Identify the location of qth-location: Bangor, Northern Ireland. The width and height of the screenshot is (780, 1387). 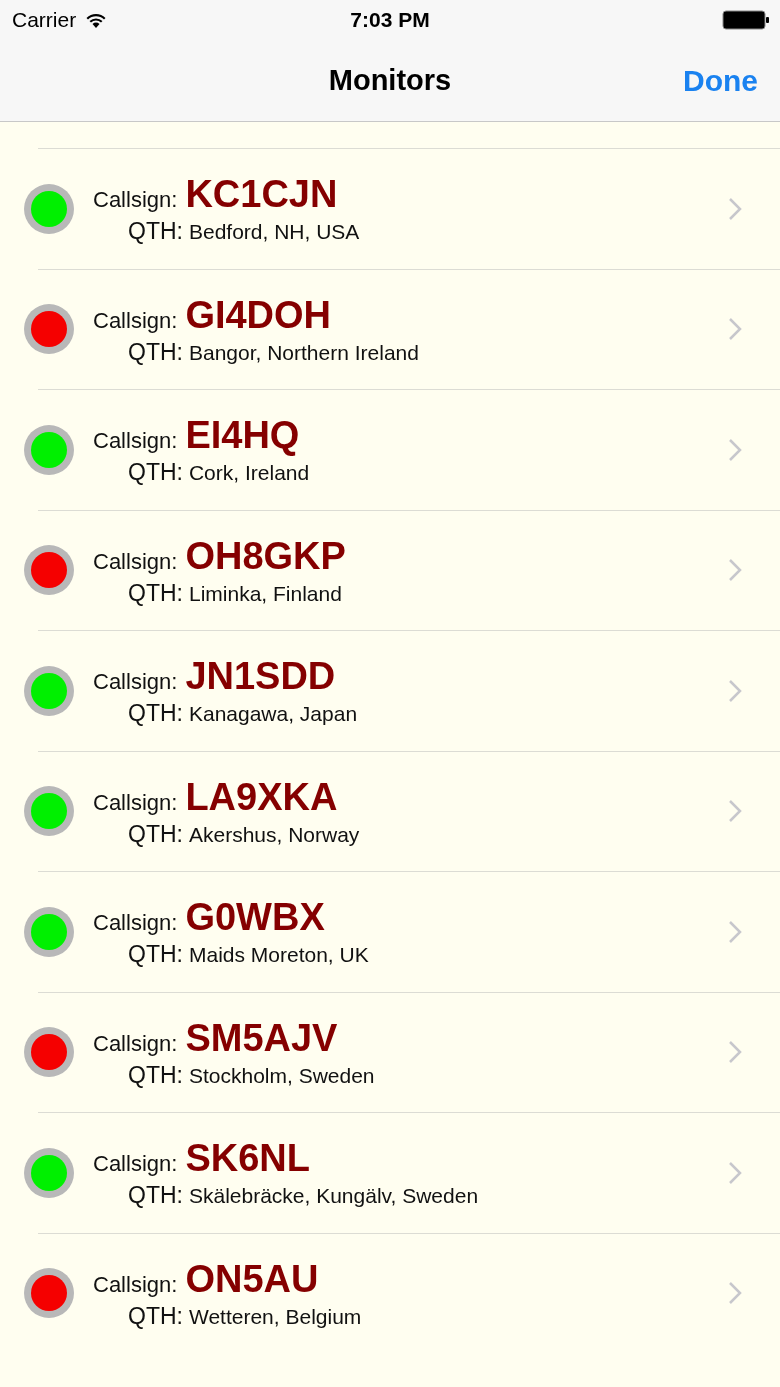
(303, 352).